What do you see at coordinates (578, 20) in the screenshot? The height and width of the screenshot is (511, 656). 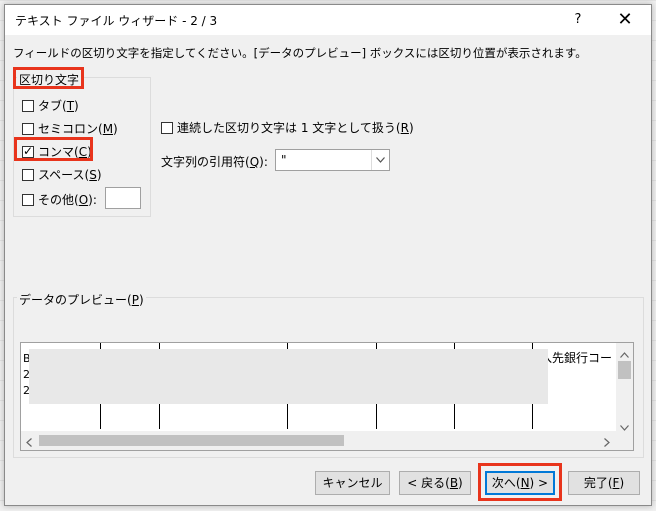 I see `help-button: ?` at bounding box center [578, 20].